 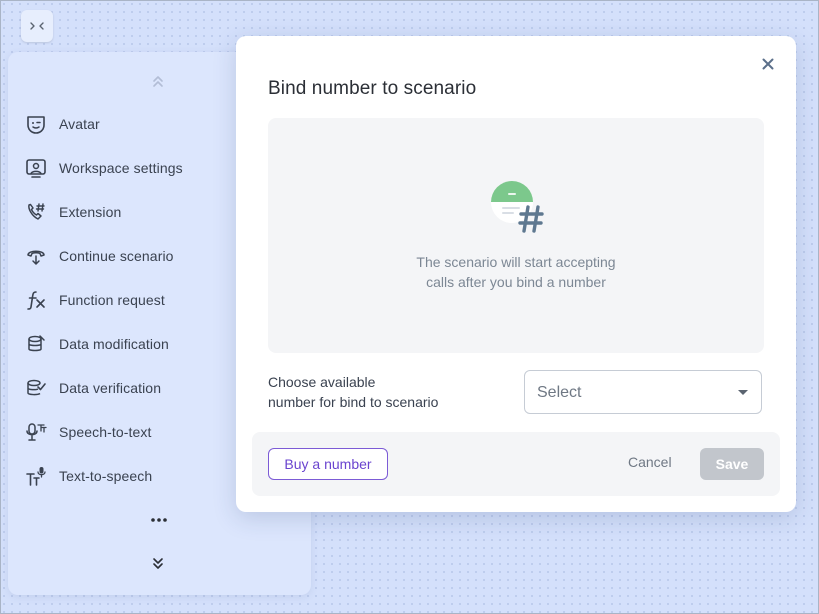 I want to click on empty-state-line-2: calls after you bind a number, so click(x=516, y=282).